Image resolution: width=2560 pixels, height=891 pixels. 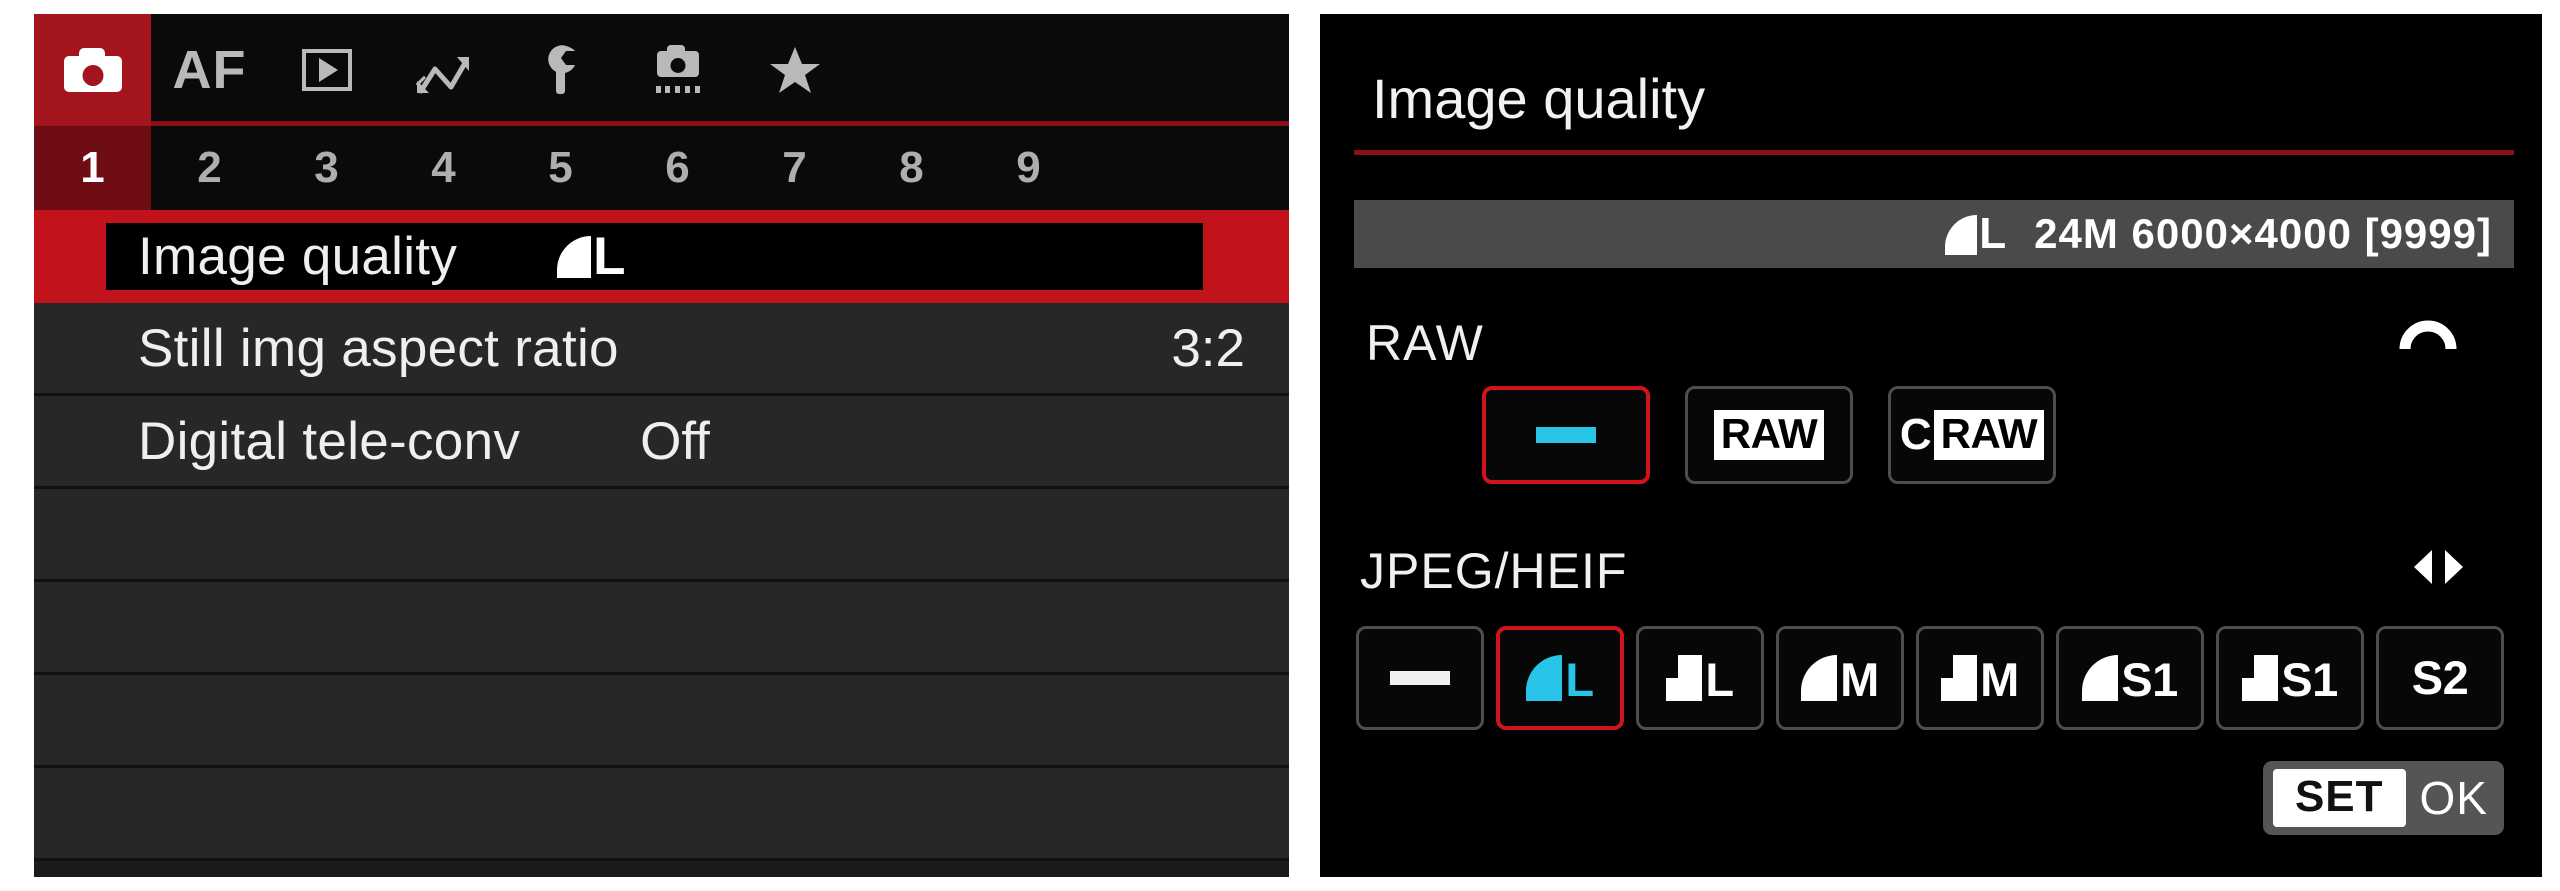 What do you see at coordinates (326, 168) in the screenshot?
I see `page-tab-3: 3` at bounding box center [326, 168].